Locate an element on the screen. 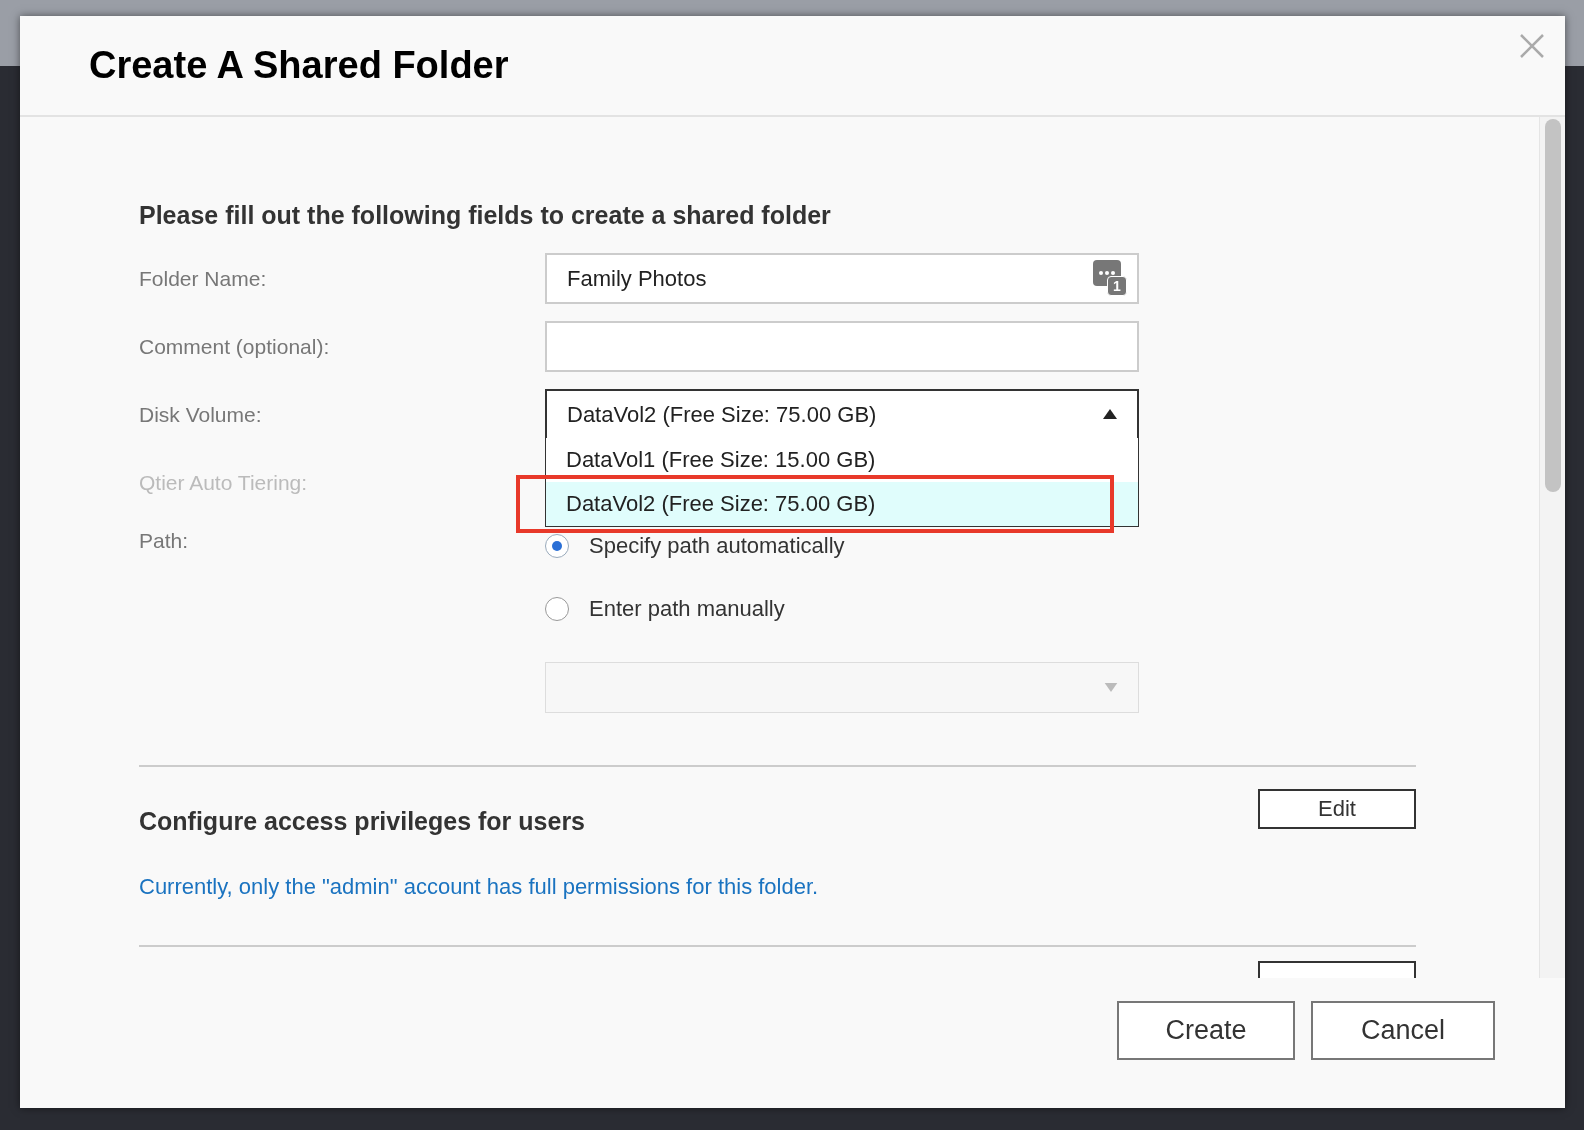 The width and height of the screenshot is (1584, 1130). field-label: Qtier Auto Tiering: is located at coordinates (224, 482).